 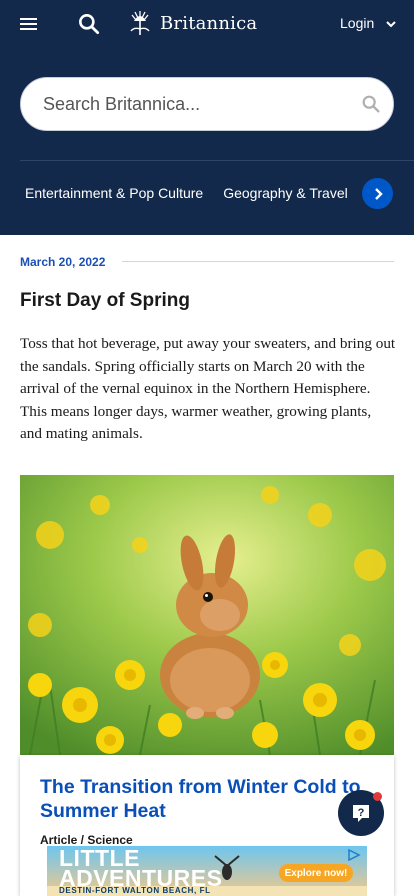 I want to click on date-divider, so click(x=258, y=261).